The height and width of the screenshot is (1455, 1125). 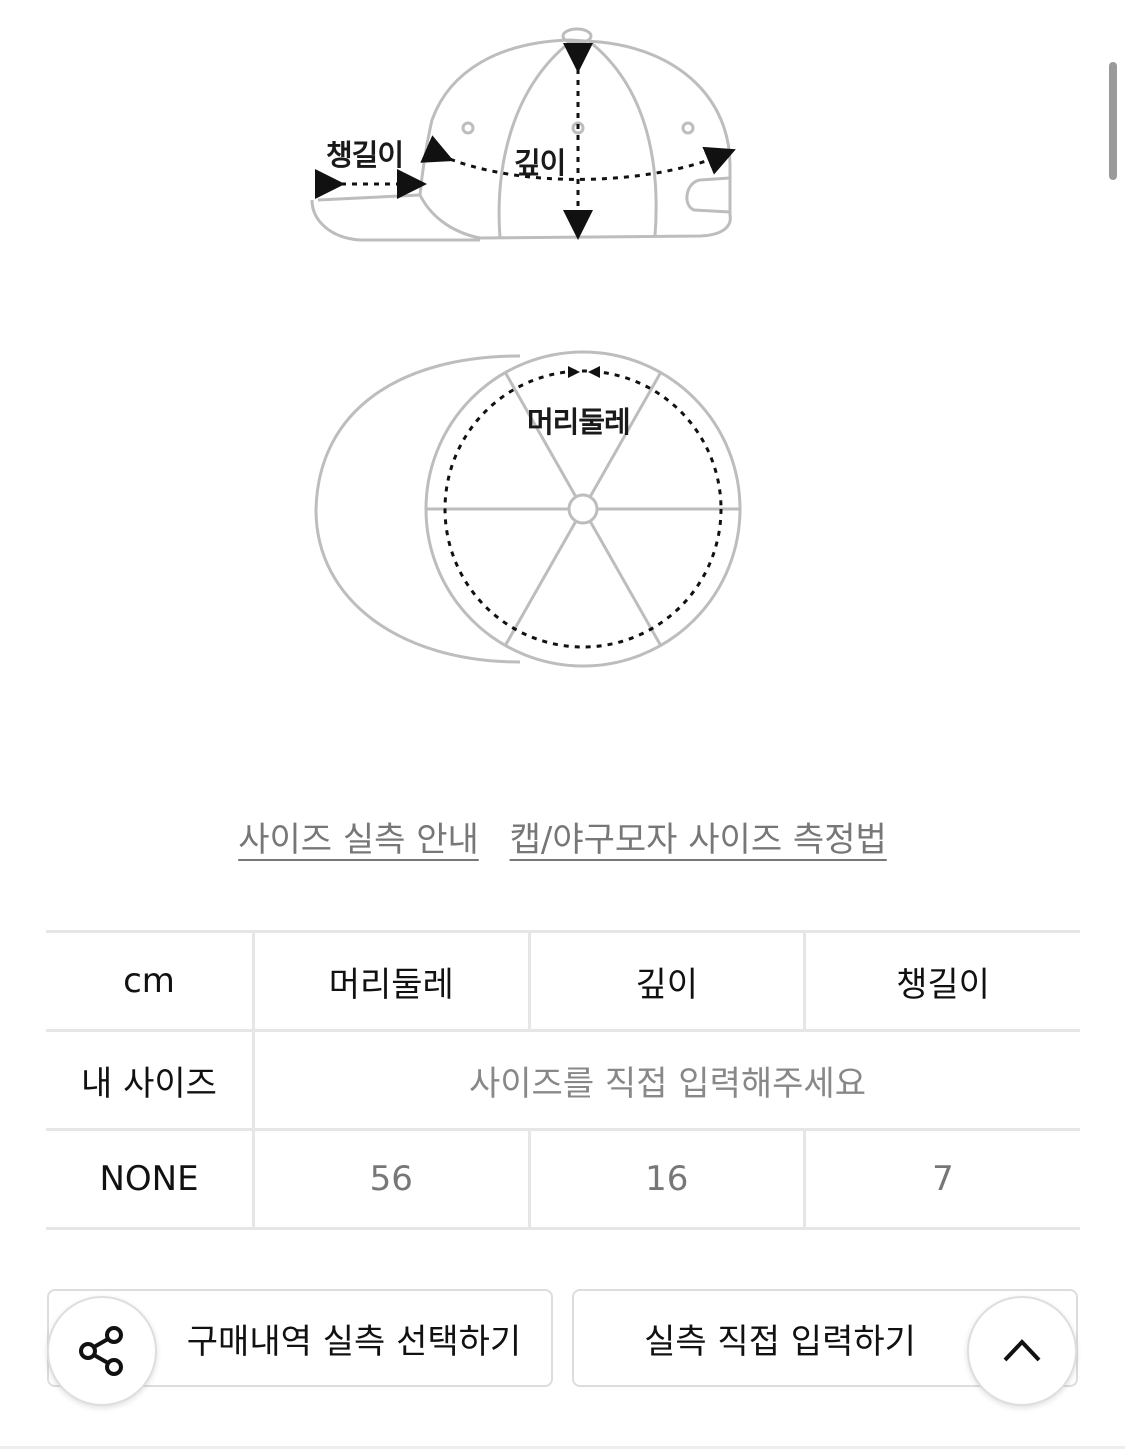 What do you see at coordinates (780, 1341) in the screenshot?
I see `direct-input-label: 실측 직접 입력하기` at bounding box center [780, 1341].